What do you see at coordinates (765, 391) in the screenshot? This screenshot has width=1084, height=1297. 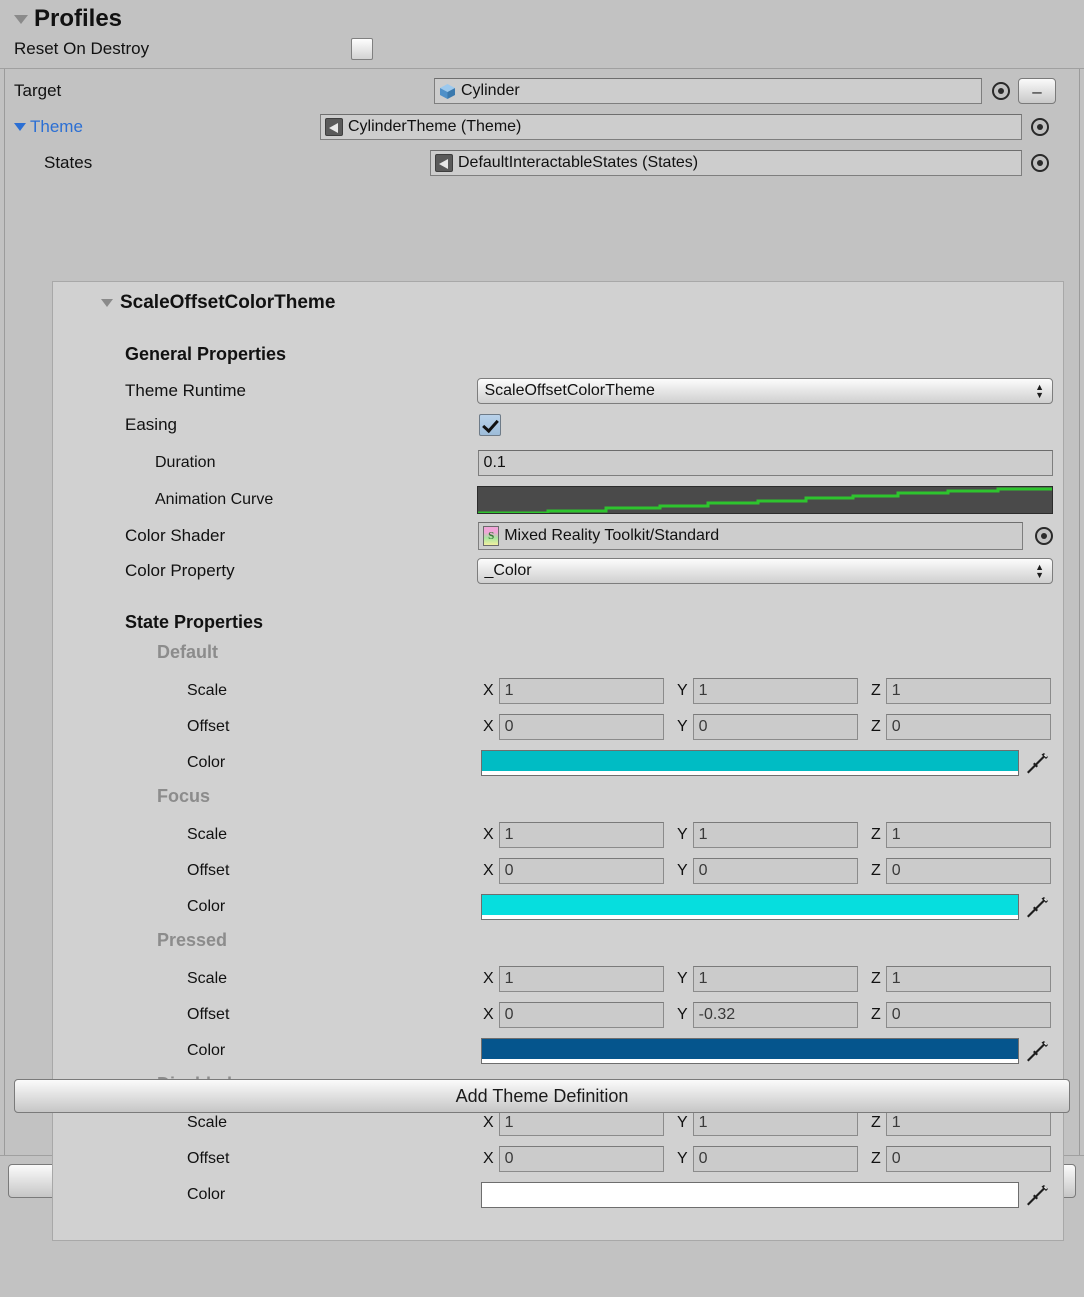 I see `theme-runtime-dropdown: ScaleOffsetColorTheme ▲ ▼` at bounding box center [765, 391].